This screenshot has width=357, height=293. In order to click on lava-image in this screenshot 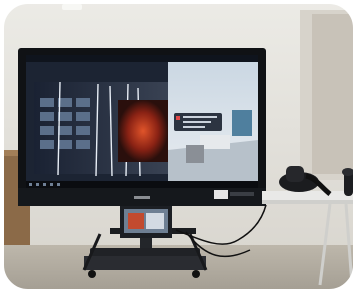, I will do `click(143, 131)`.